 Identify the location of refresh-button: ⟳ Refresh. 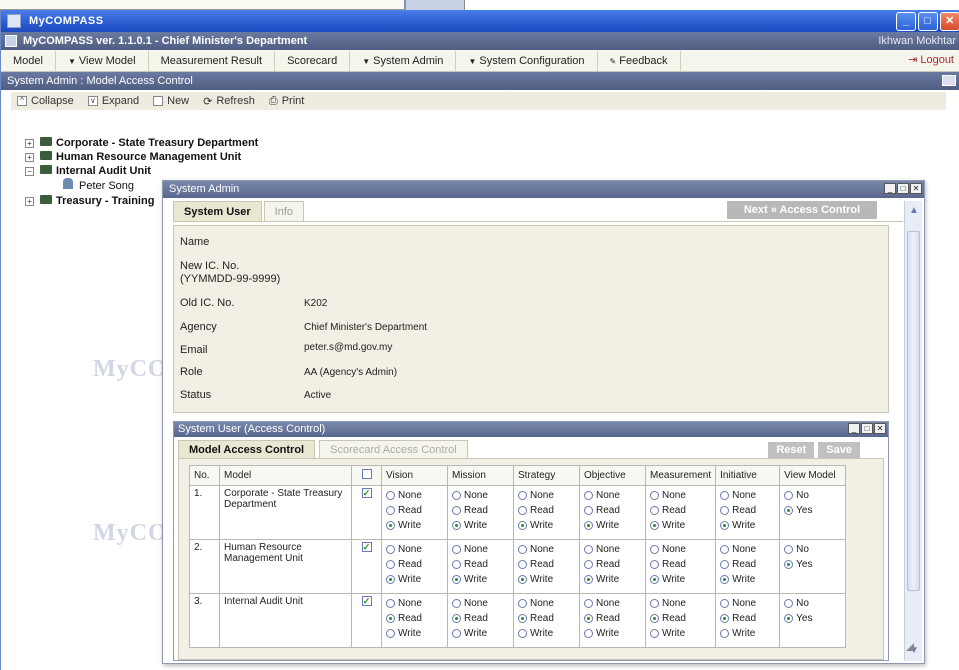
(229, 101).